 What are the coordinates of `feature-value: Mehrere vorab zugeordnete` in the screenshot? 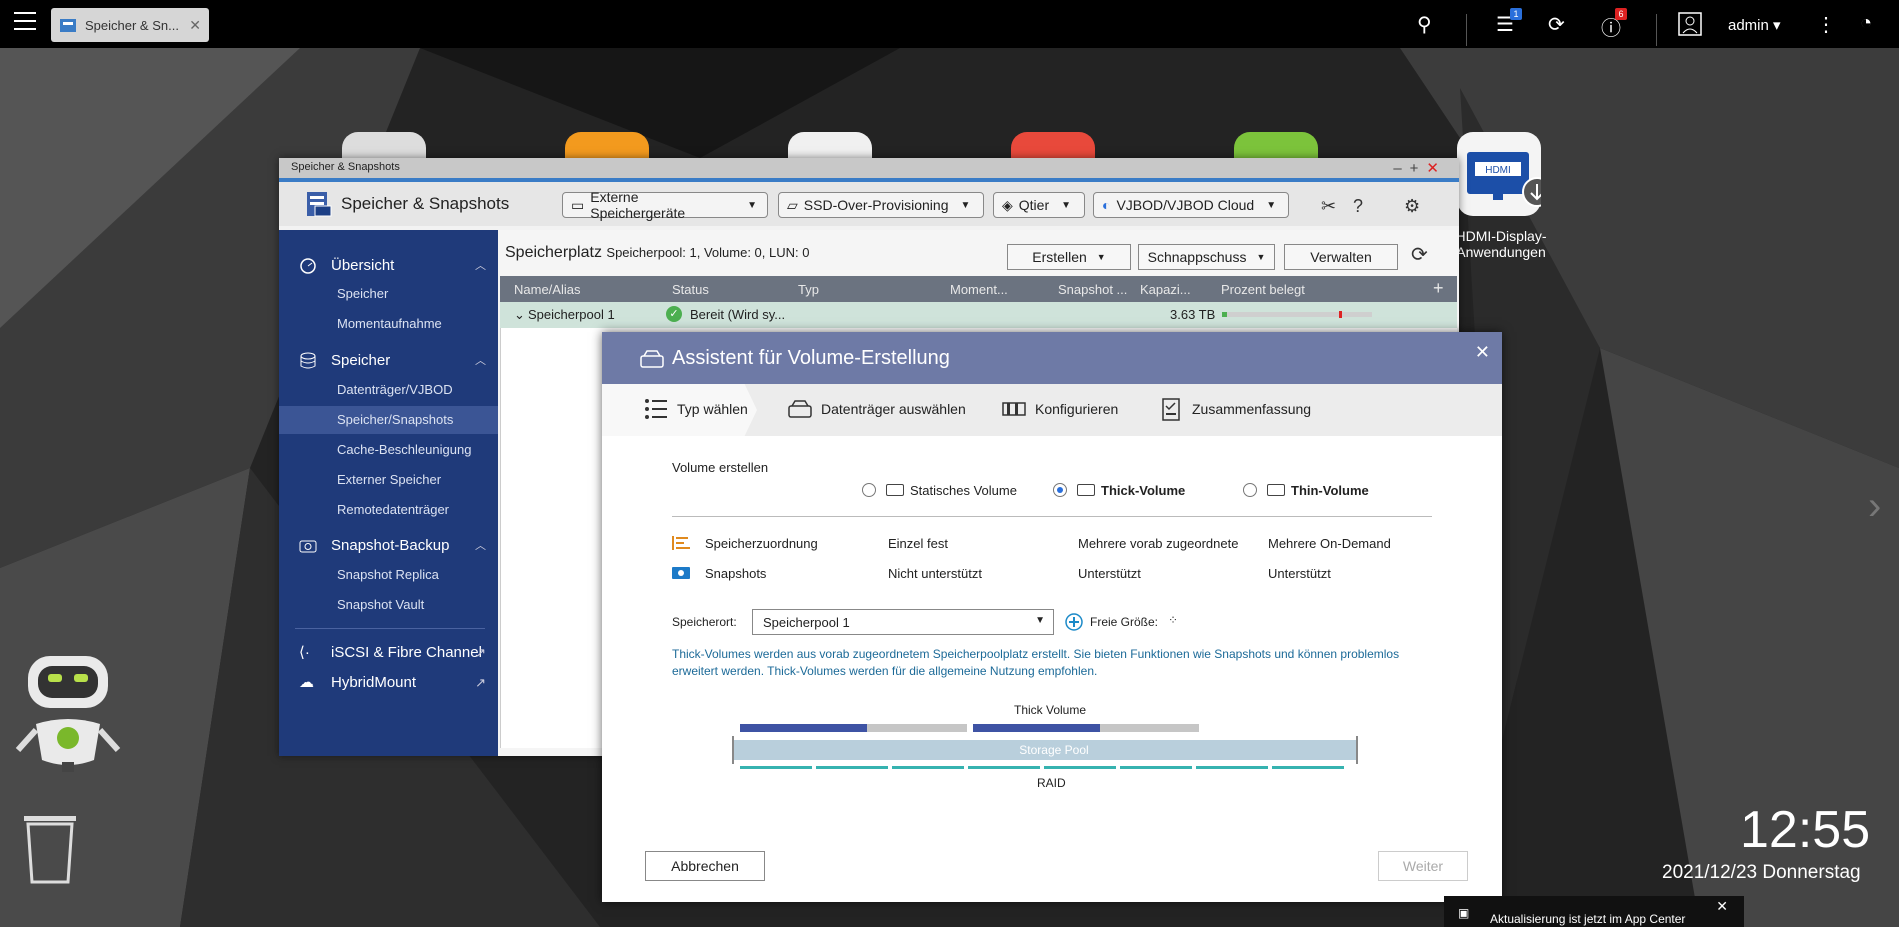 It's located at (1158, 543).